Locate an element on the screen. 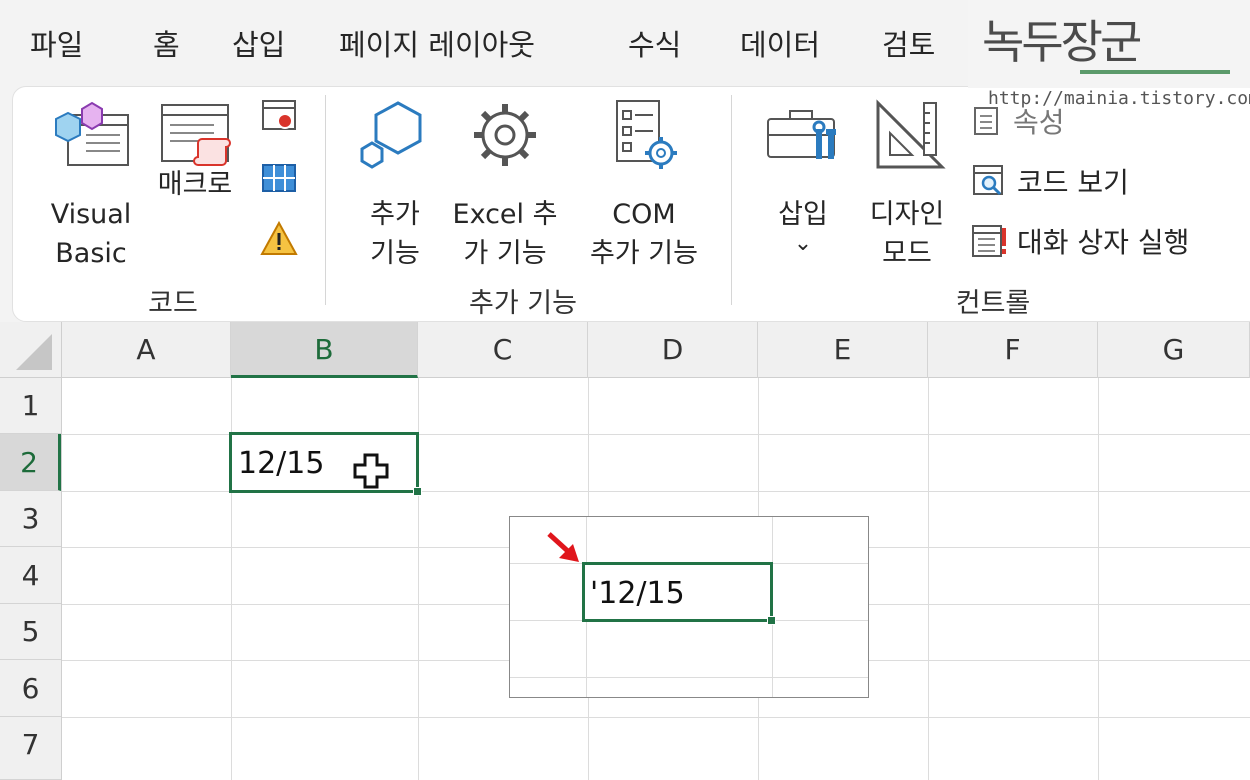 This screenshot has height=780, width=1250. com-addins-label-line1: COM is located at coordinates (644, 214).